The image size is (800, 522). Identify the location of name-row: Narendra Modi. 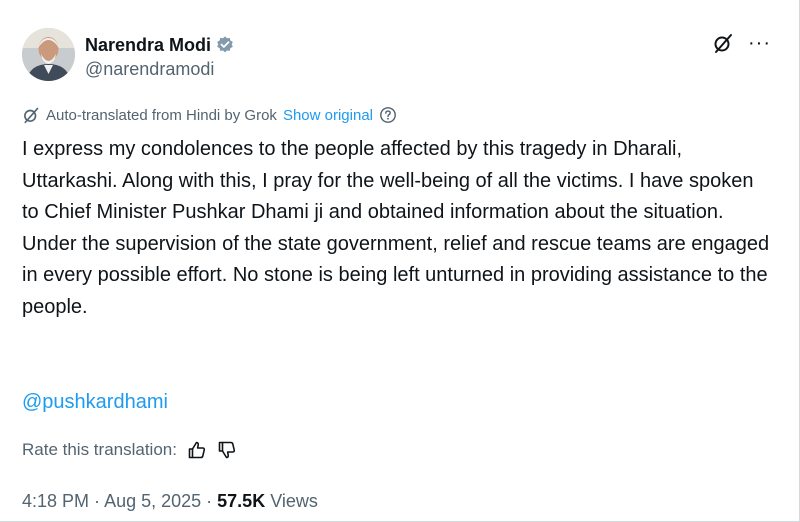
(160, 45).